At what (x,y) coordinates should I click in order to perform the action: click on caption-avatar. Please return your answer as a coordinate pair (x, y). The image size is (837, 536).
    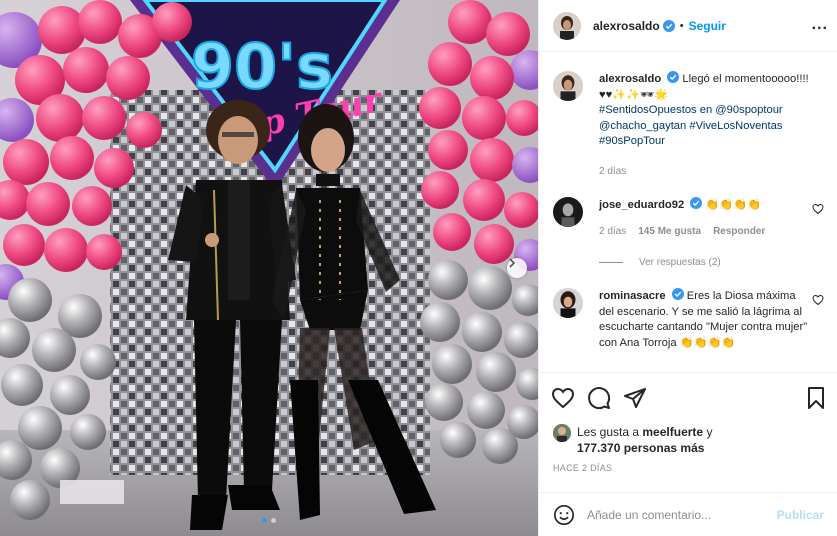
    Looking at the image, I should click on (568, 86).